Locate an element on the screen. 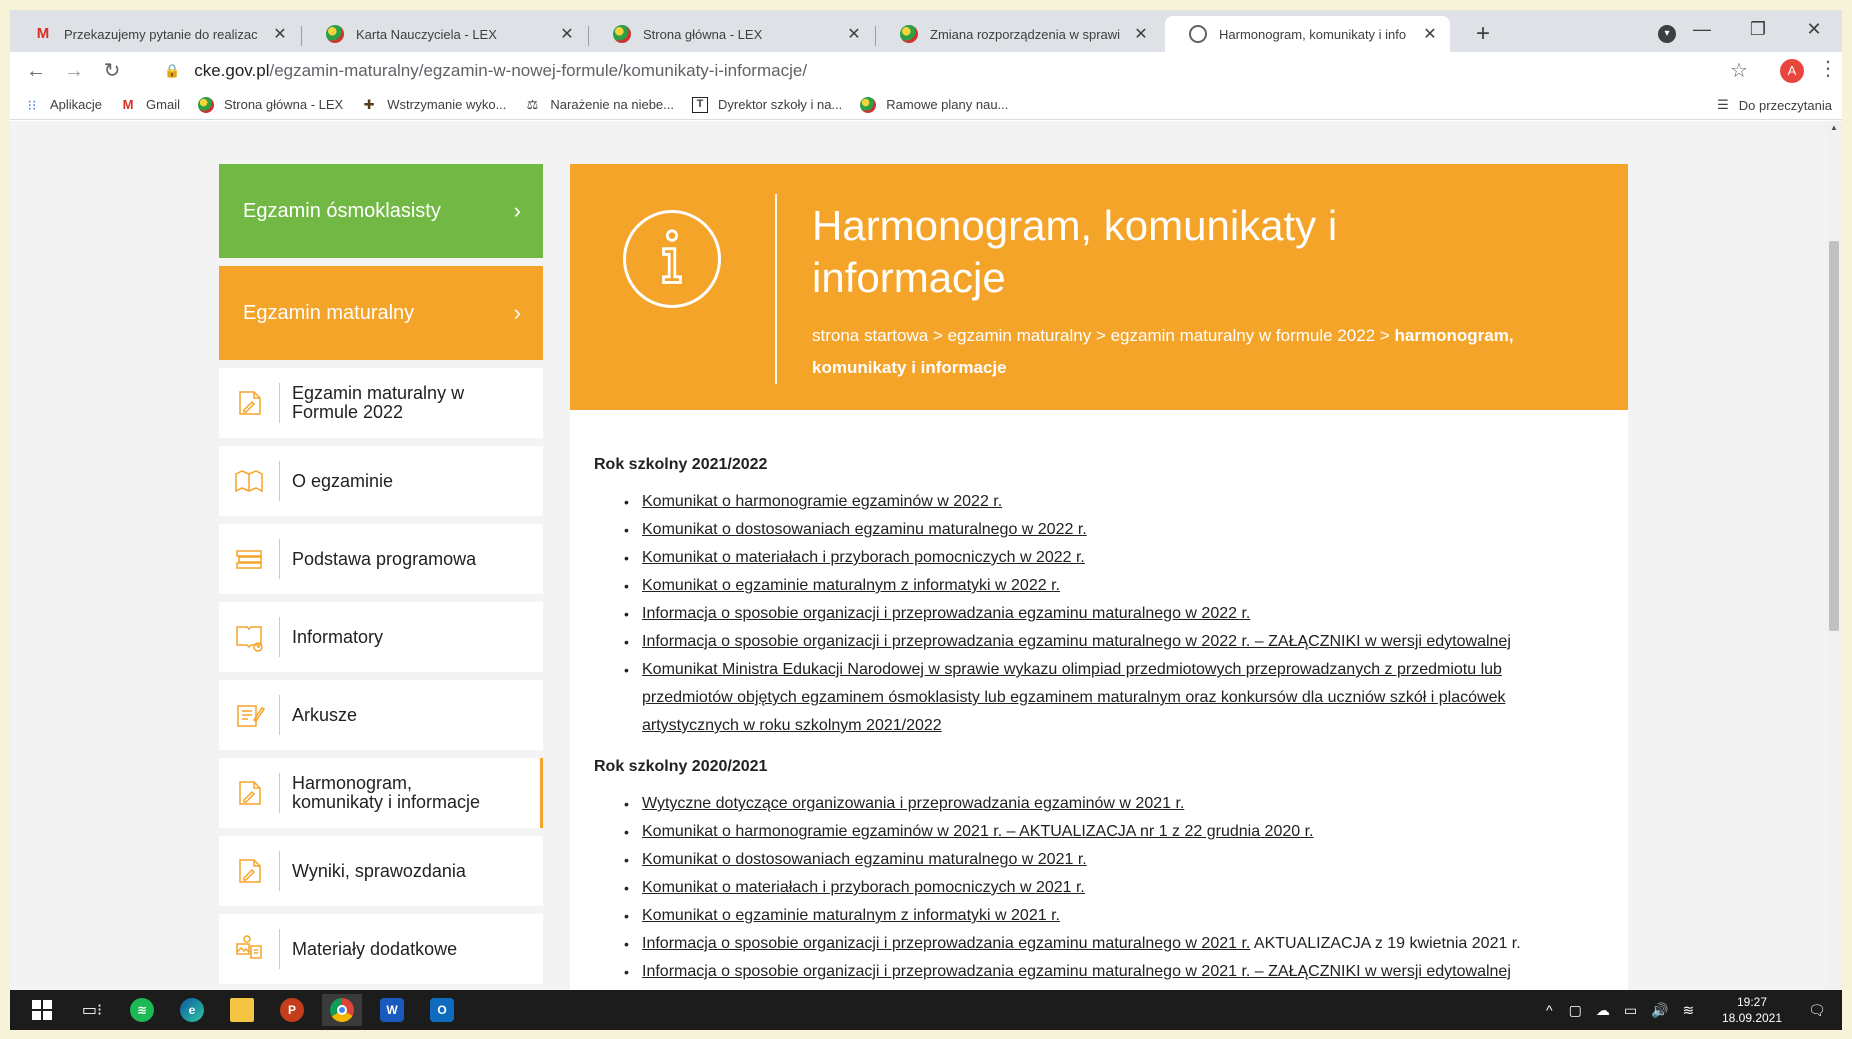  sidebar-item-materialy-dodatkowe: Materiały dodatkowe is located at coordinates (381, 949).